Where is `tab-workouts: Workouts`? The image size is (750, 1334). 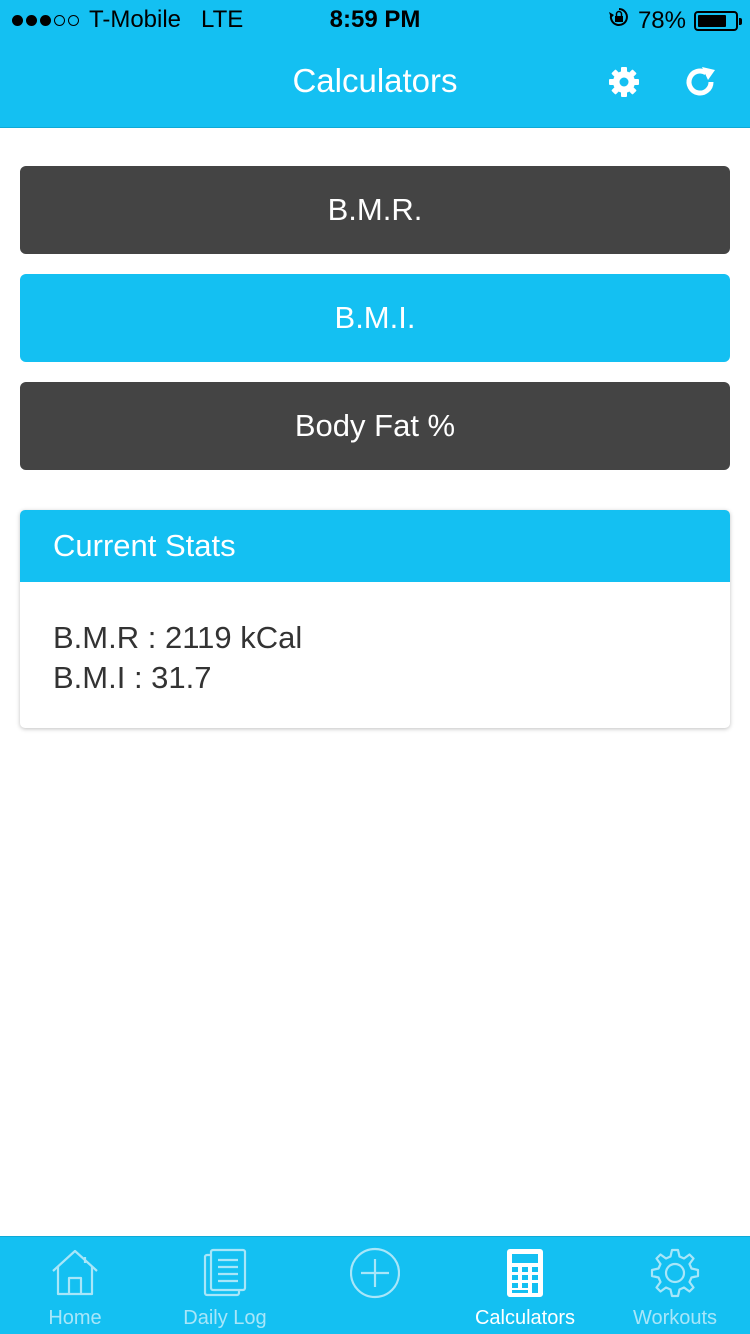
tab-workouts: Workouts is located at coordinates (675, 1285).